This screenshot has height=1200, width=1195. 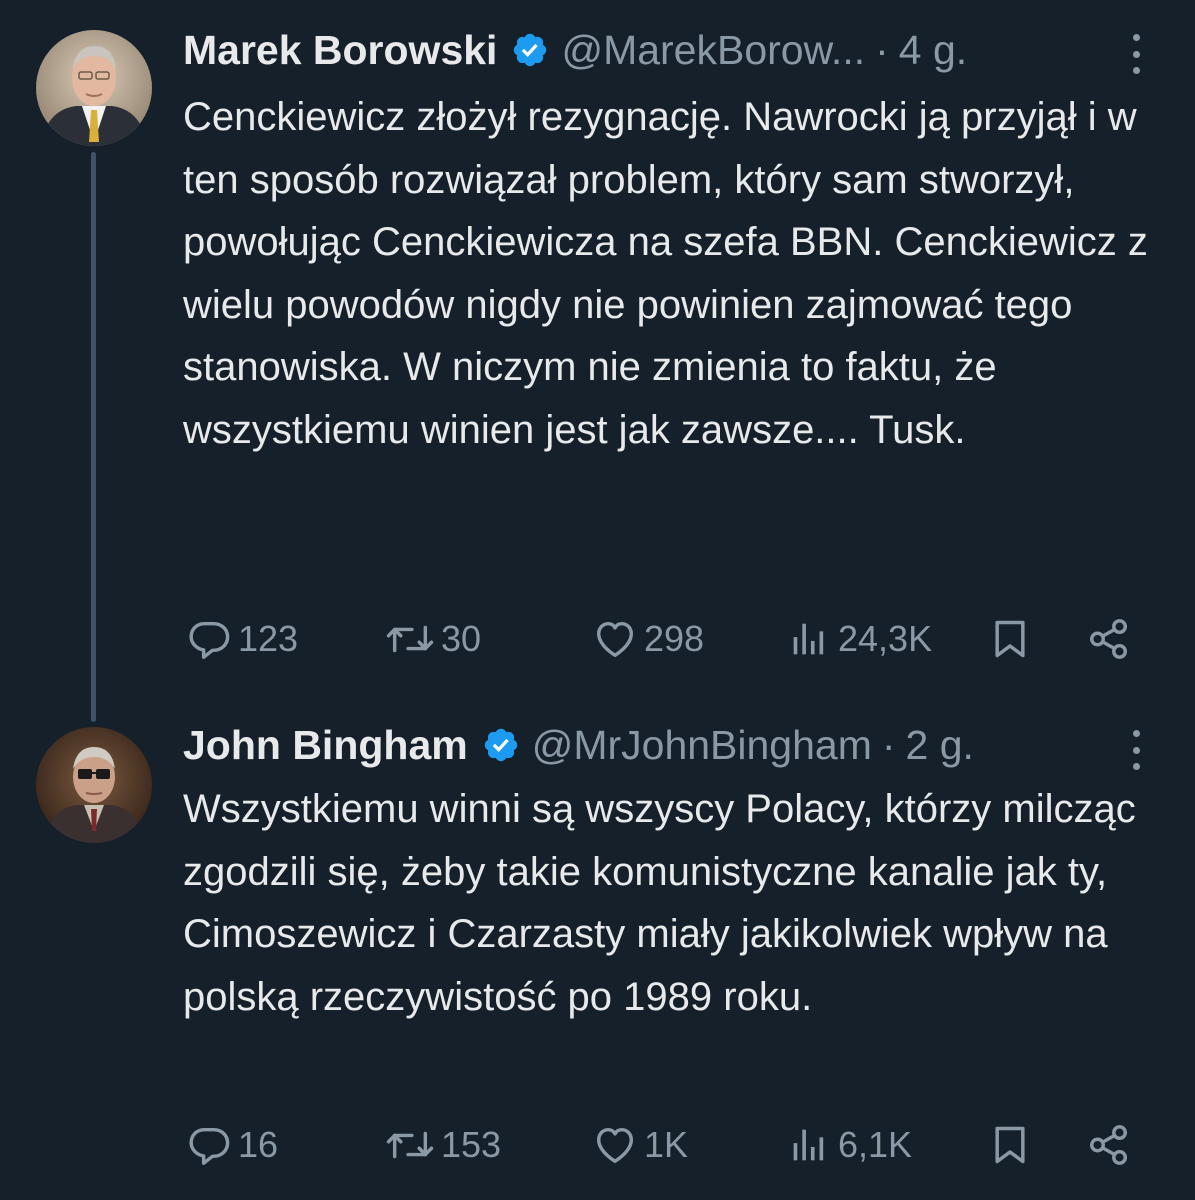 What do you see at coordinates (933, 50) in the screenshot?
I see `timestamp: 4 g.` at bounding box center [933, 50].